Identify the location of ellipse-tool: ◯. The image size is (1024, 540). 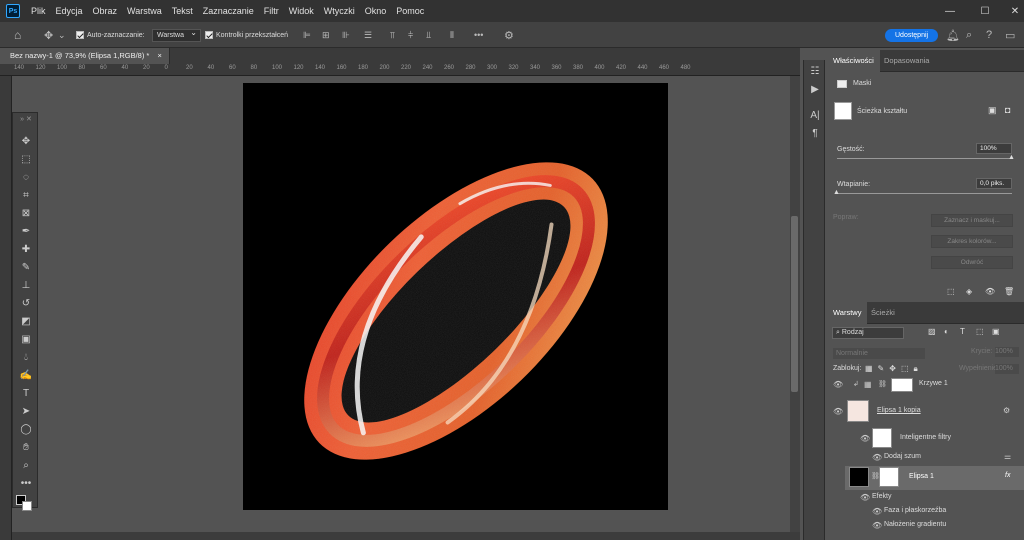
(26, 429).